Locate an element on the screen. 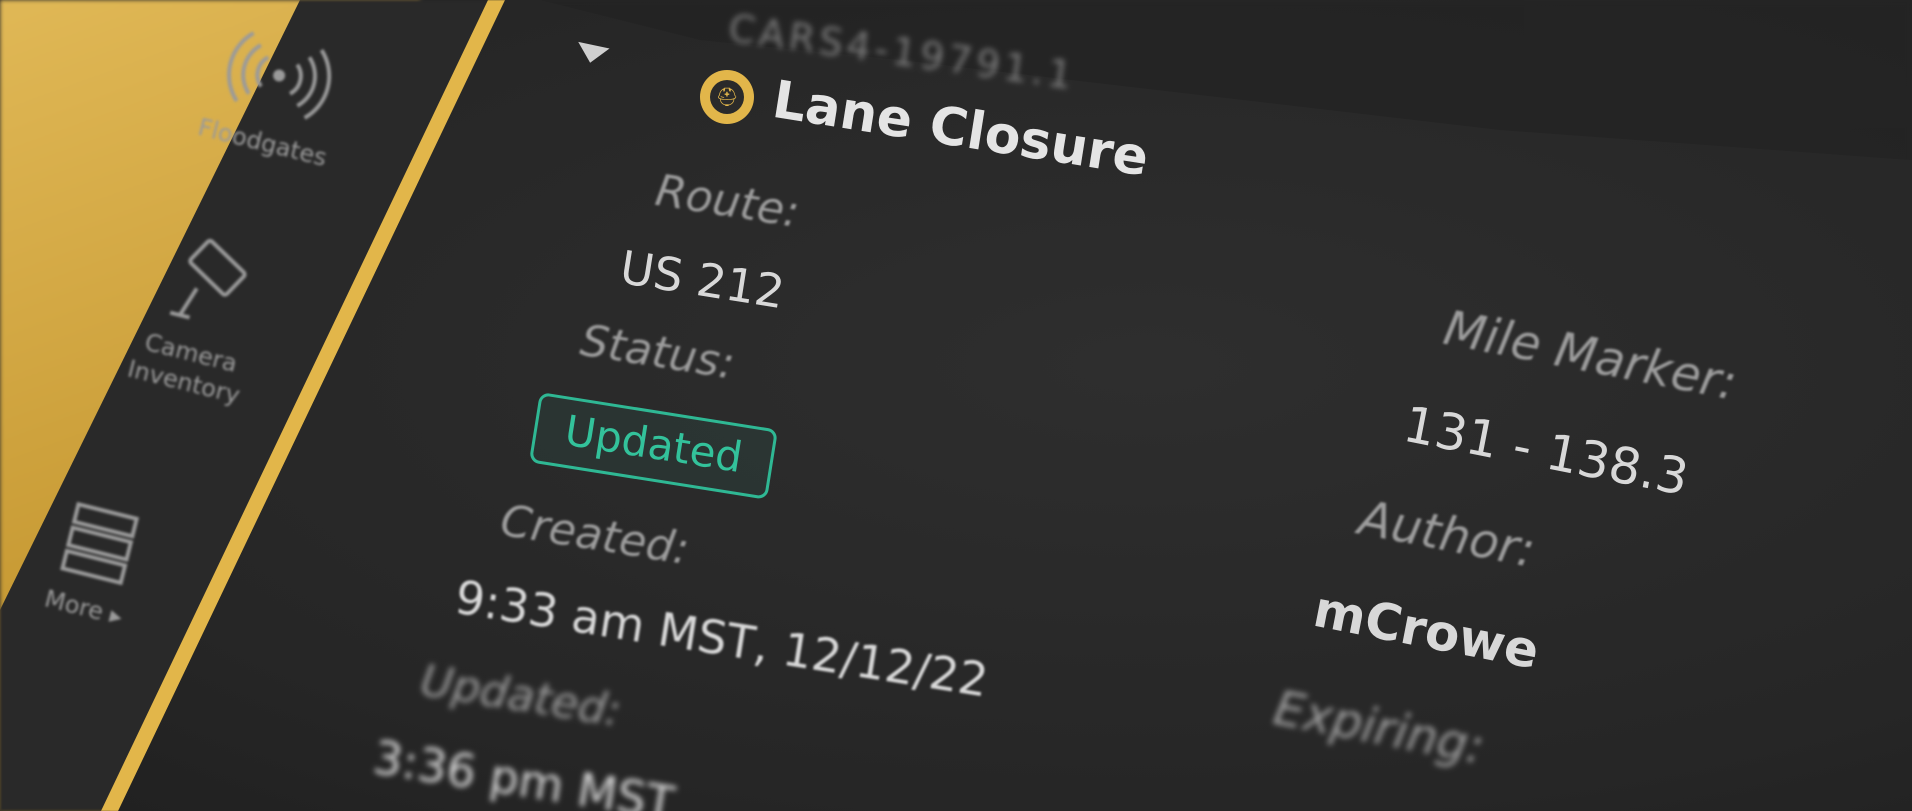  event-type-pin-icon: ⛑ is located at coordinates (727, 97).